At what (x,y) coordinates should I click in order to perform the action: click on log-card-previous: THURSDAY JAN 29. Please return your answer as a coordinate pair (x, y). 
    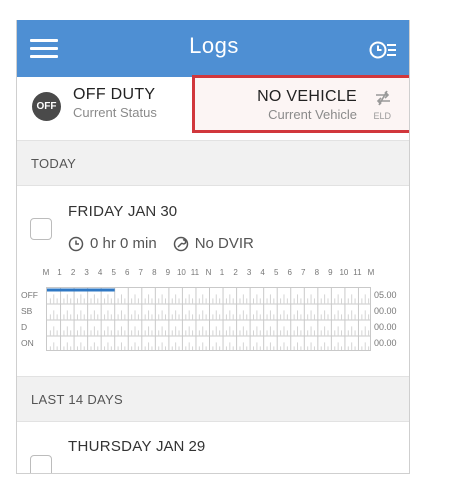
    Looking at the image, I should click on (213, 447).